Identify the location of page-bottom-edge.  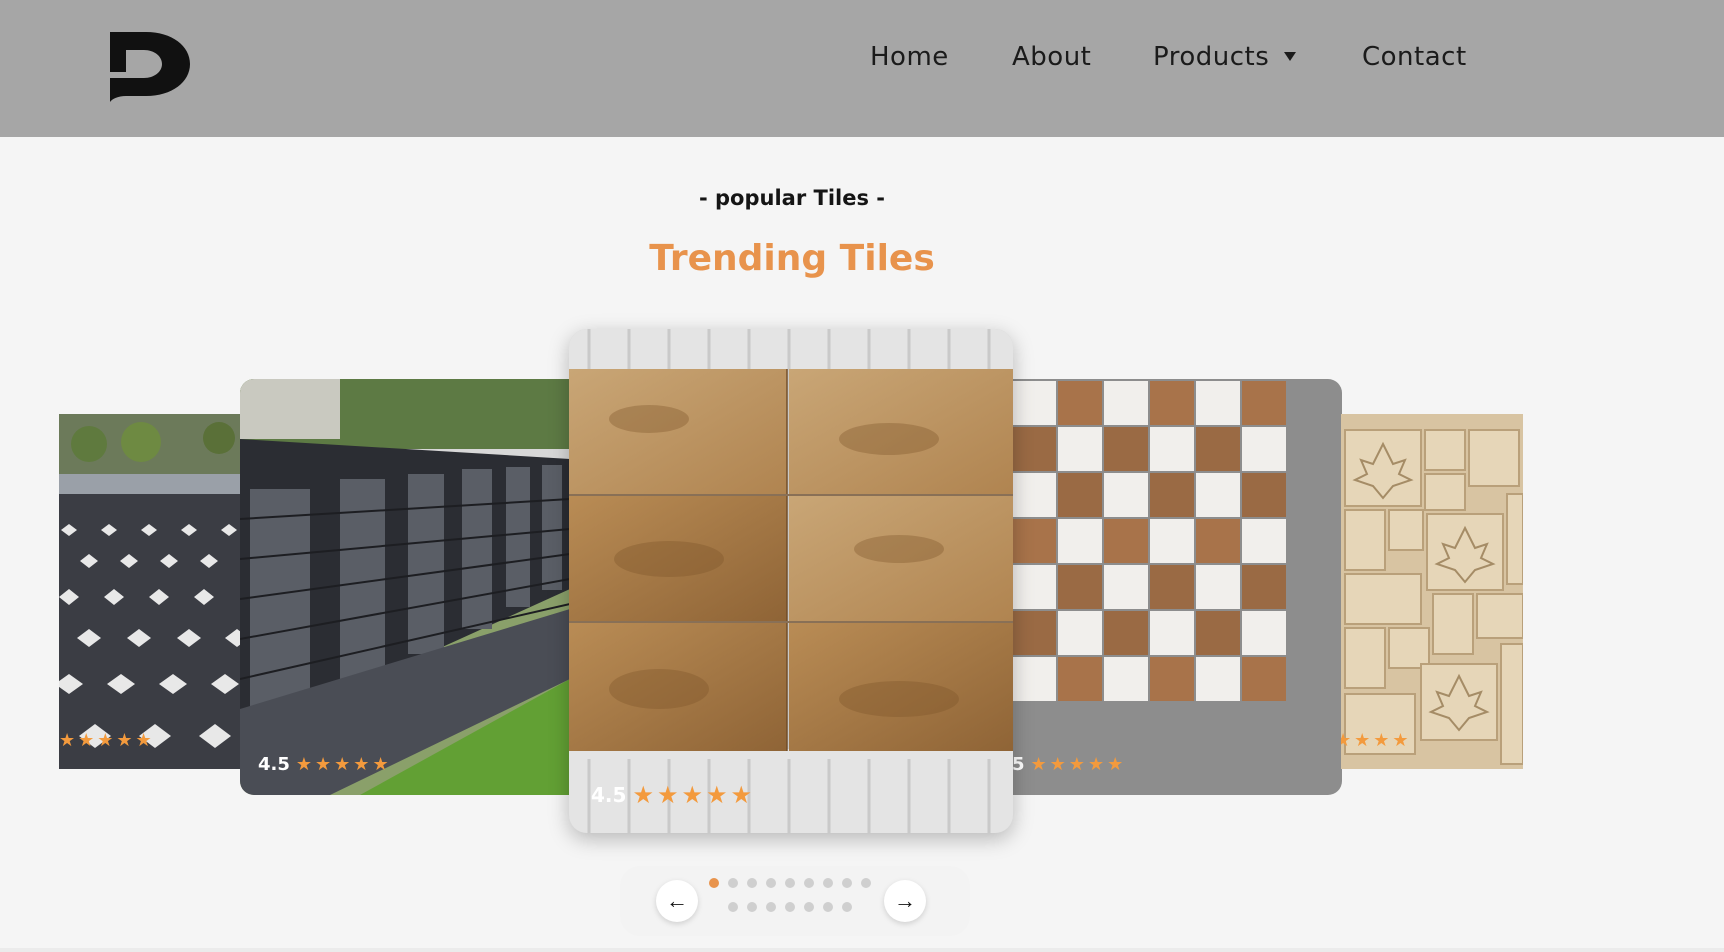
(862, 950).